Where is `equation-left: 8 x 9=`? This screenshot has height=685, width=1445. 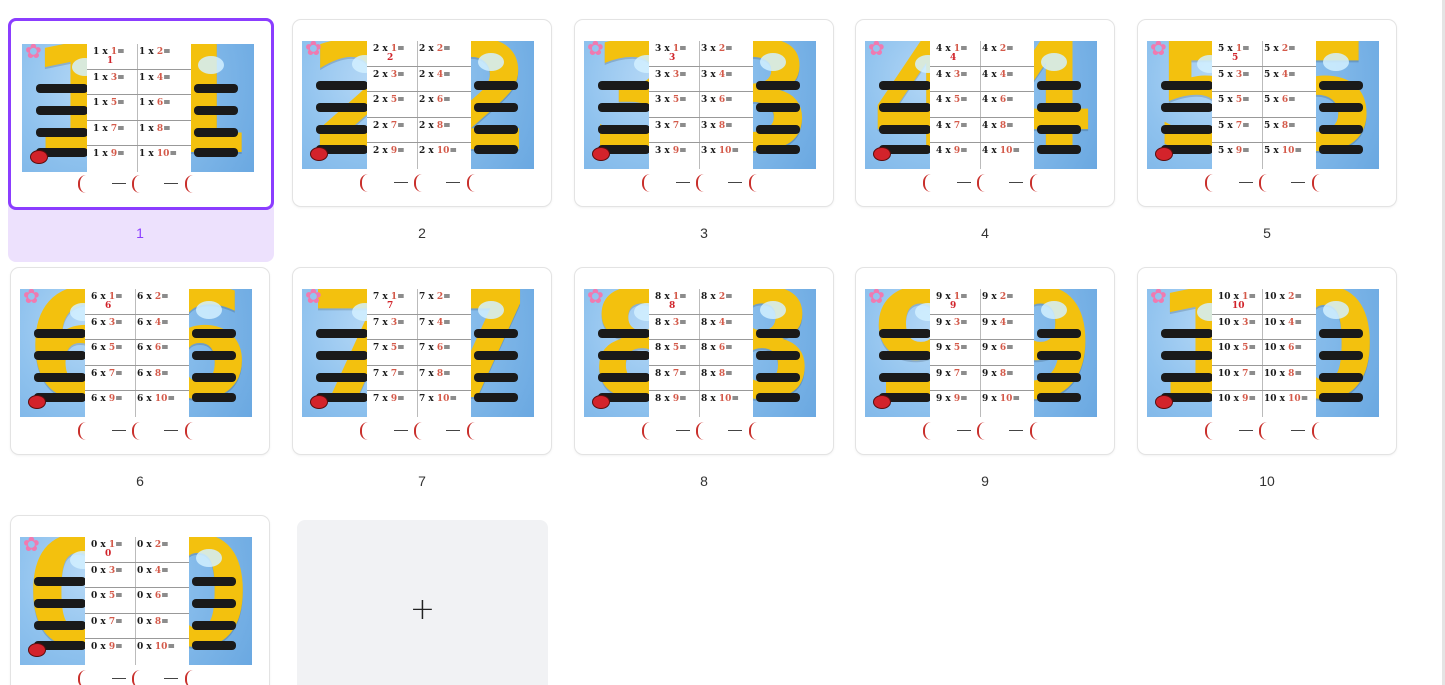
equation-left: 8 x 9= is located at coordinates (671, 399).